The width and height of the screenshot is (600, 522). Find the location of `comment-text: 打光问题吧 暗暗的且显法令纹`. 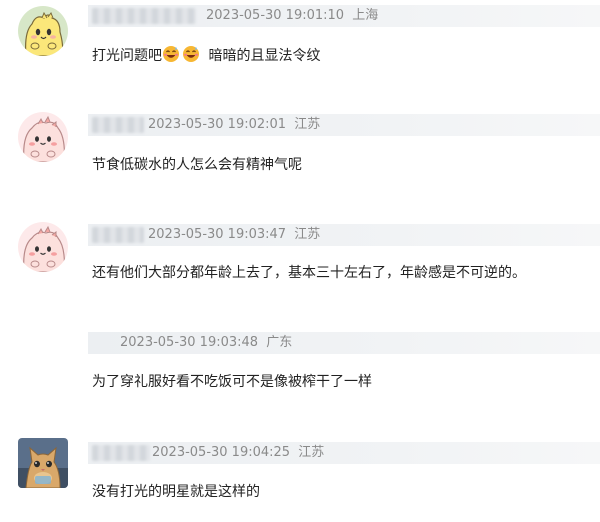

comment-text: 打光问题吧 暗暗的且显法令纹 is located at coordinates (206, 57).